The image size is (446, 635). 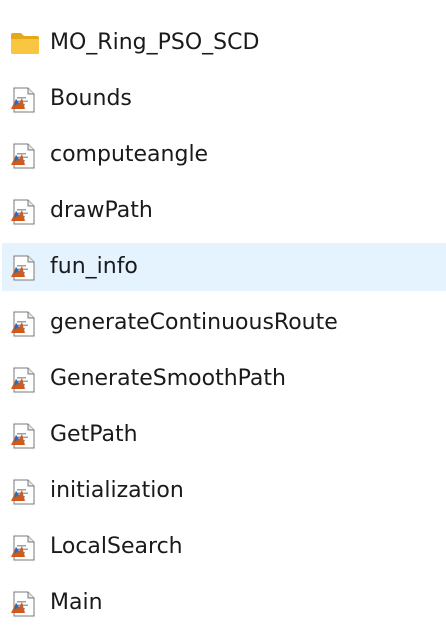 What do you see at coordinates (223, 435) in the screenshot?
I see `list-item-file: GetPath` at bounding box center [223, 435].